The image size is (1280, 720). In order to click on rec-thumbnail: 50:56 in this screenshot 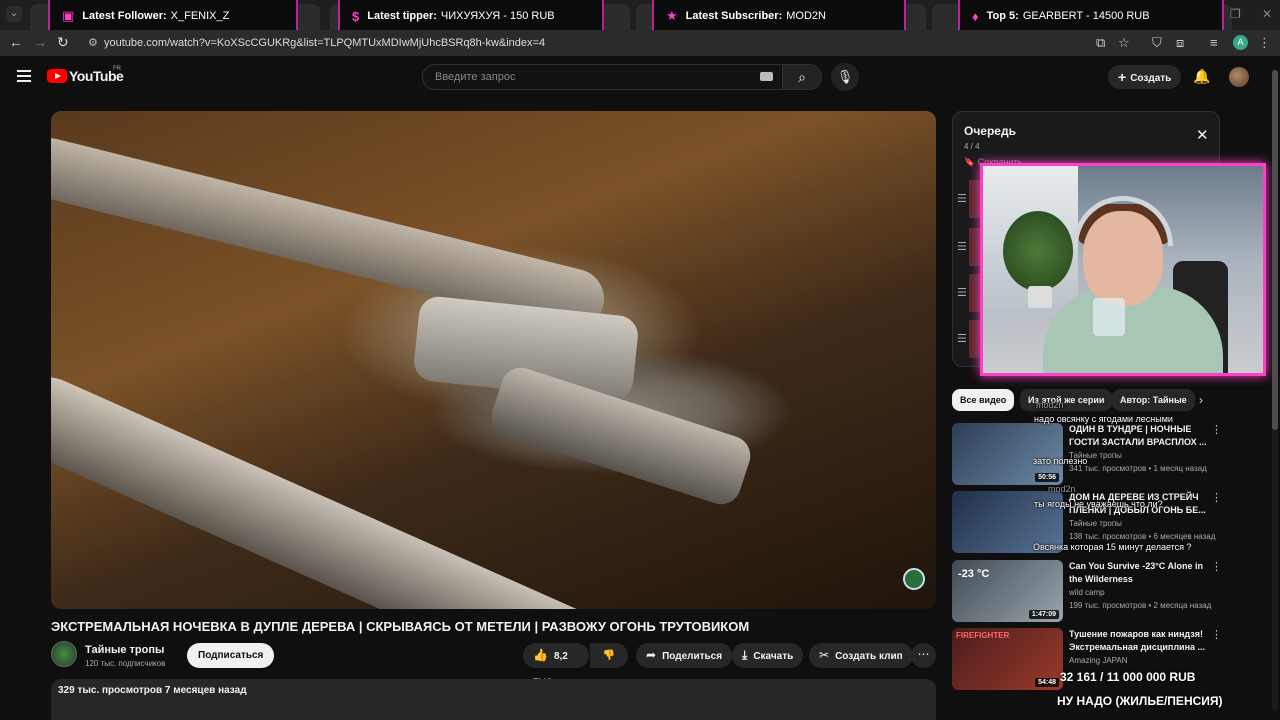, I will do `click(1007, 454)`.